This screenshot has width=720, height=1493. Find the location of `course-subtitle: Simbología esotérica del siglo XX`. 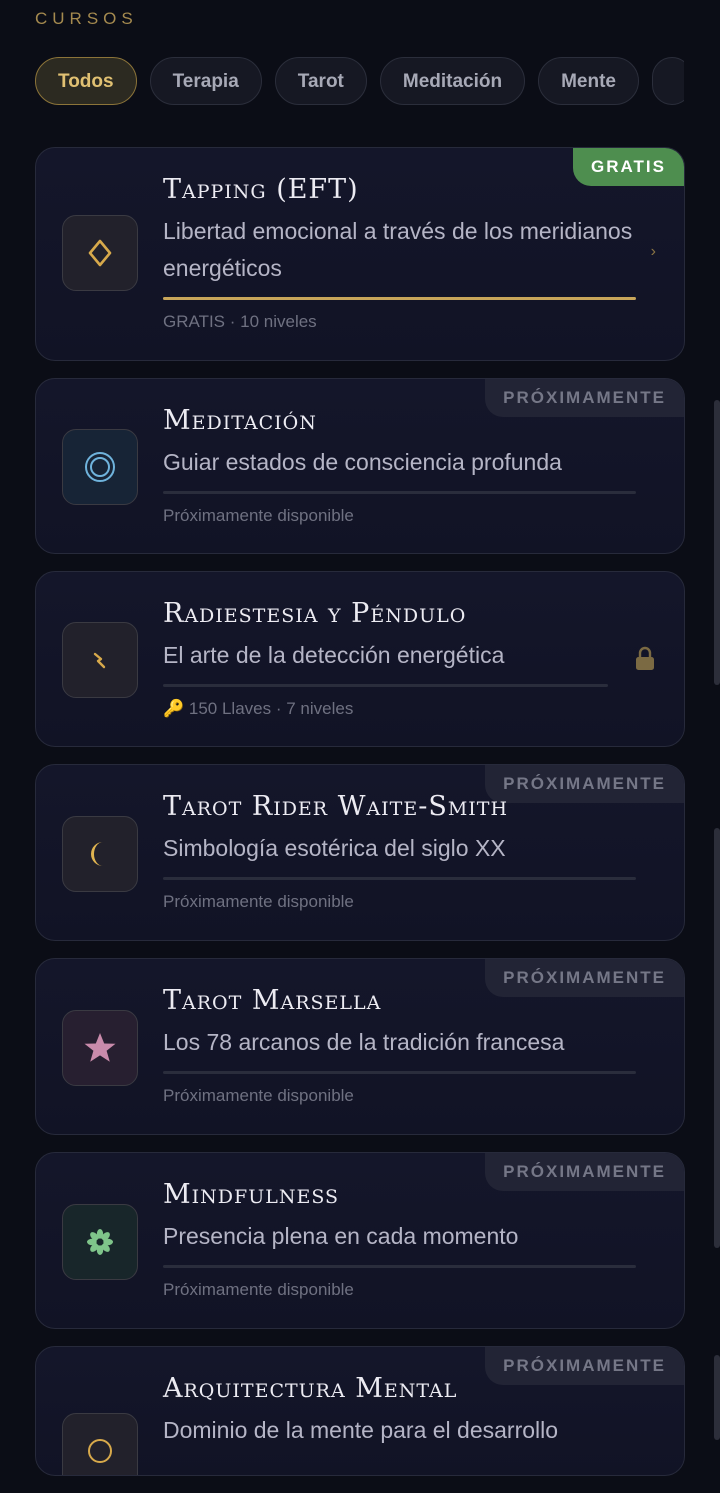

course-subtitle: Simbología esotérica del siglo XX is located at coordinates (334, 848).